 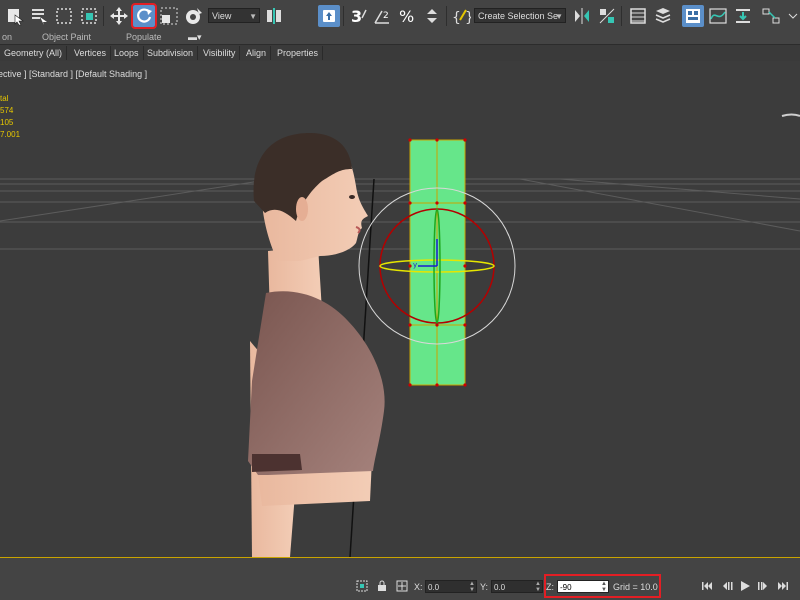 I want to click on percent-snap-icon: %, so click(x=407, y=16).